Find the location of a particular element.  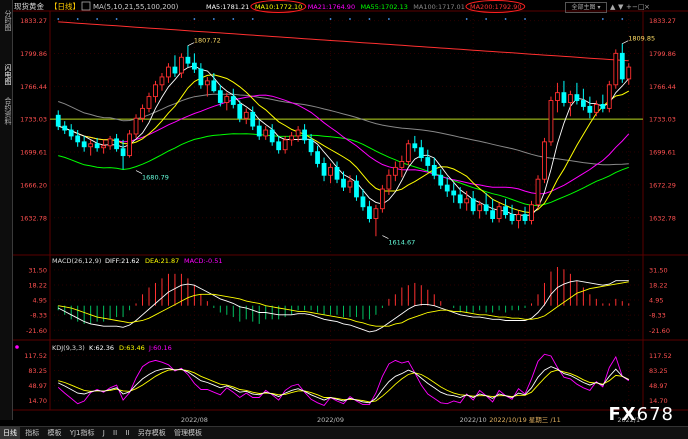

price-tick-label-right: 1632.78 is located at coordinates (662, 218).